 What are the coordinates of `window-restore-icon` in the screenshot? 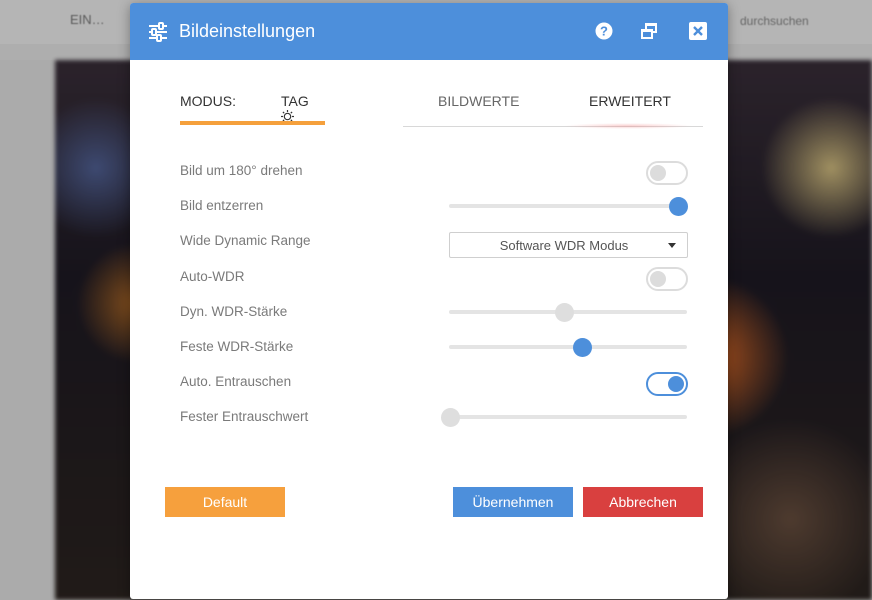 It's located at (649, 31).